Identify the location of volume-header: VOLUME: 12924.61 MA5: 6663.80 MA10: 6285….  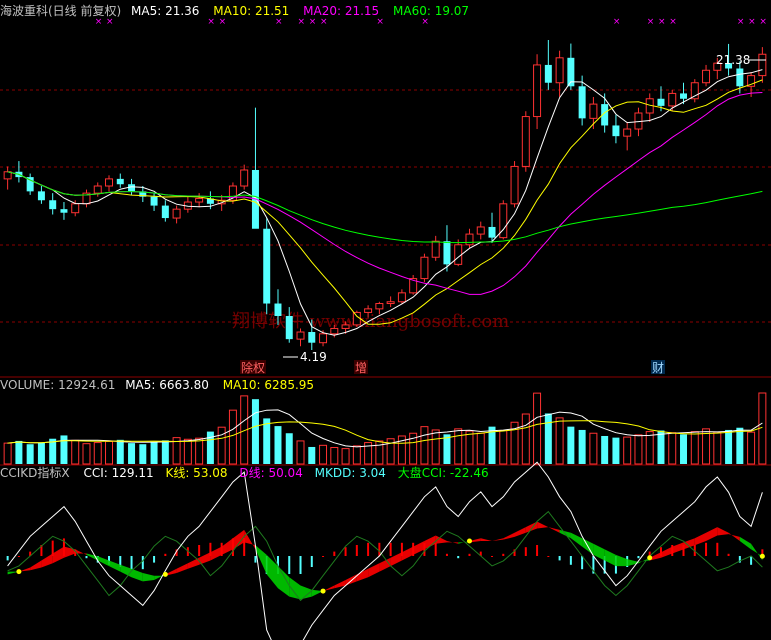
(157, 385).